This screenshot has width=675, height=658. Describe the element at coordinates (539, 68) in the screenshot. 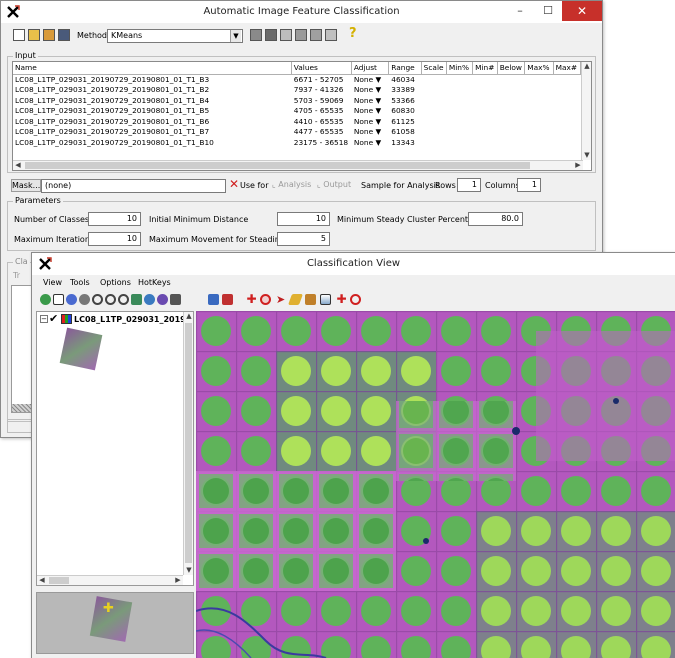

I see `col-max-pct: Max%` at that location.